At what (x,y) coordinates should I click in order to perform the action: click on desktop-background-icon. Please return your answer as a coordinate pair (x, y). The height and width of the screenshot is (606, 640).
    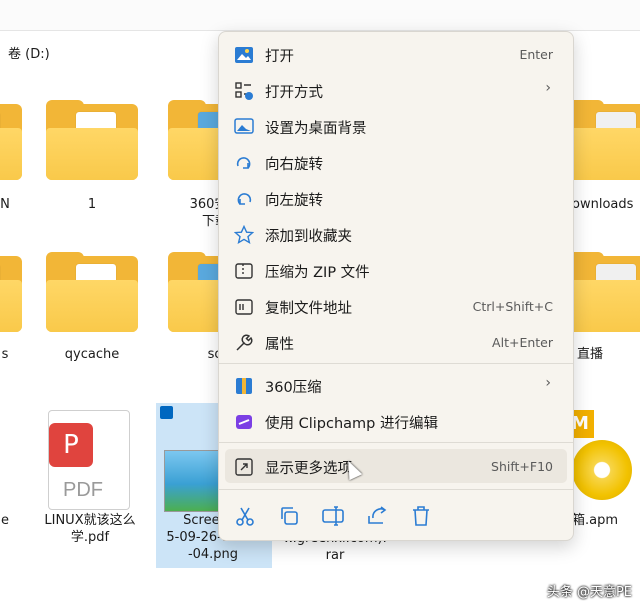
    Looking at the image, I should click on (244, 126).